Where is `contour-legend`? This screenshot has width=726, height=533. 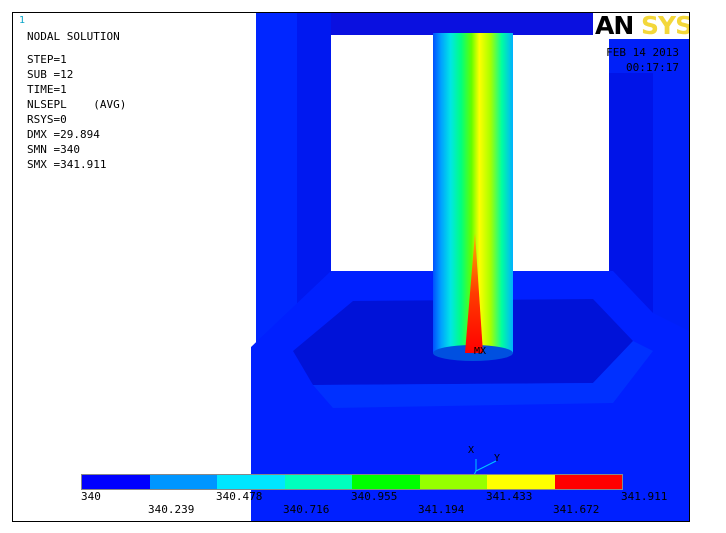 contour-legend is located at coordinates (352, 482).